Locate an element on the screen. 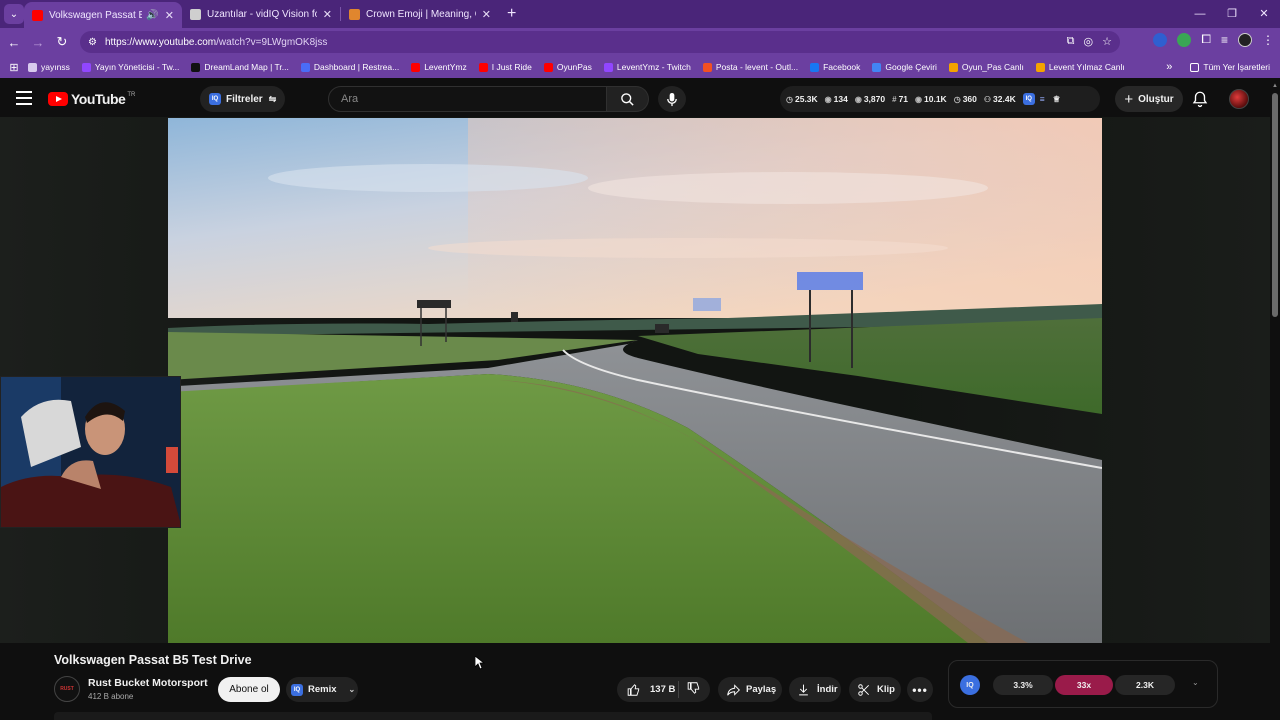  user-icon: ⚇ is located at coordinates (987, 99).